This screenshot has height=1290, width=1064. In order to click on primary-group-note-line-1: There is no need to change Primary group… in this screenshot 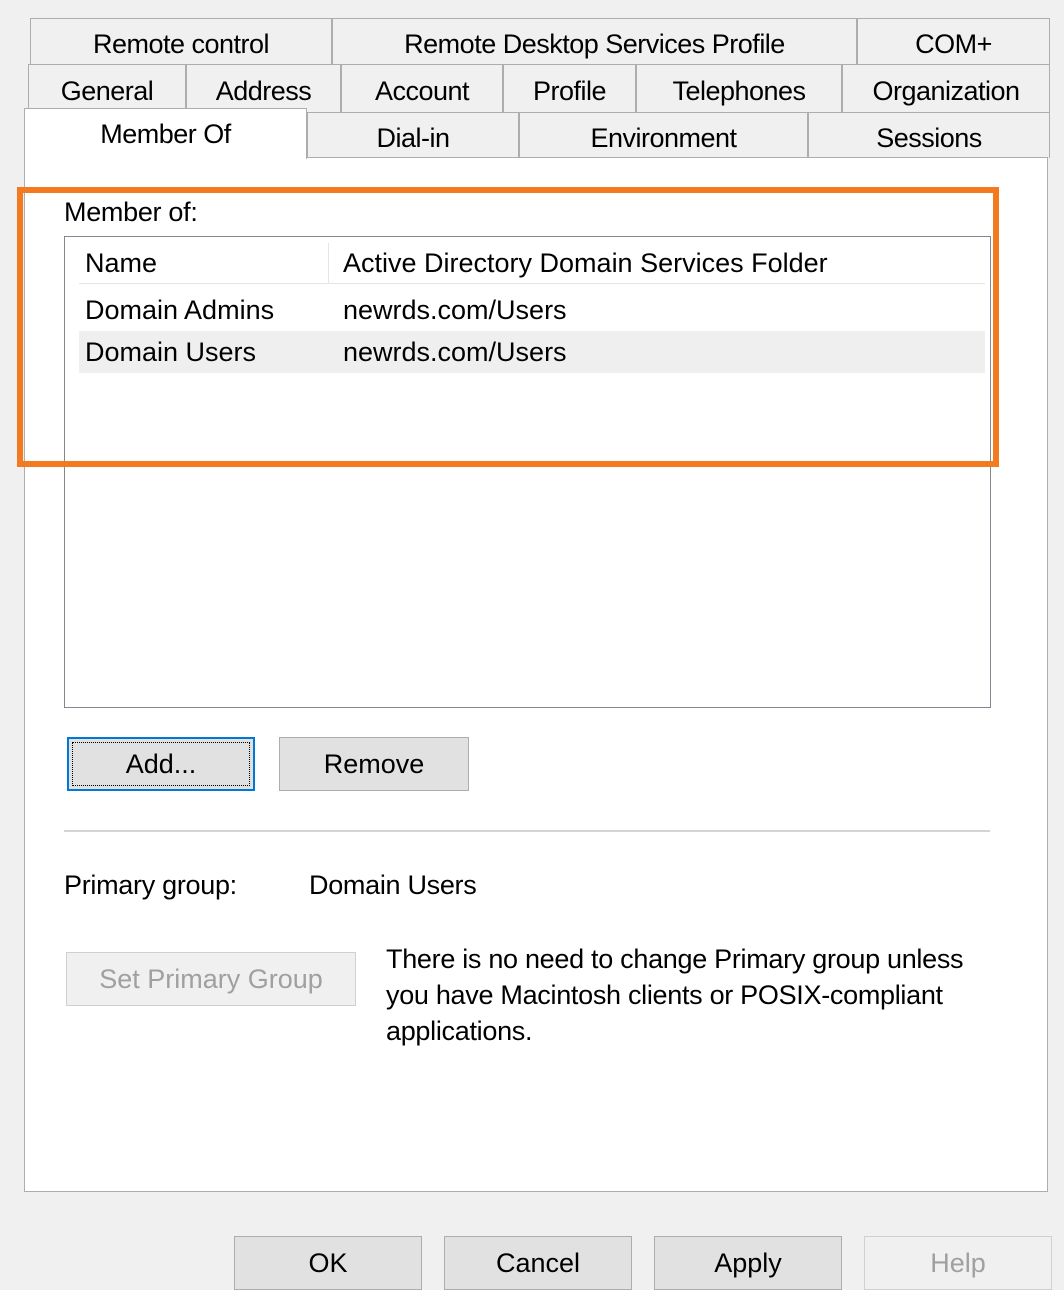, I will do `click(675, 959)`.